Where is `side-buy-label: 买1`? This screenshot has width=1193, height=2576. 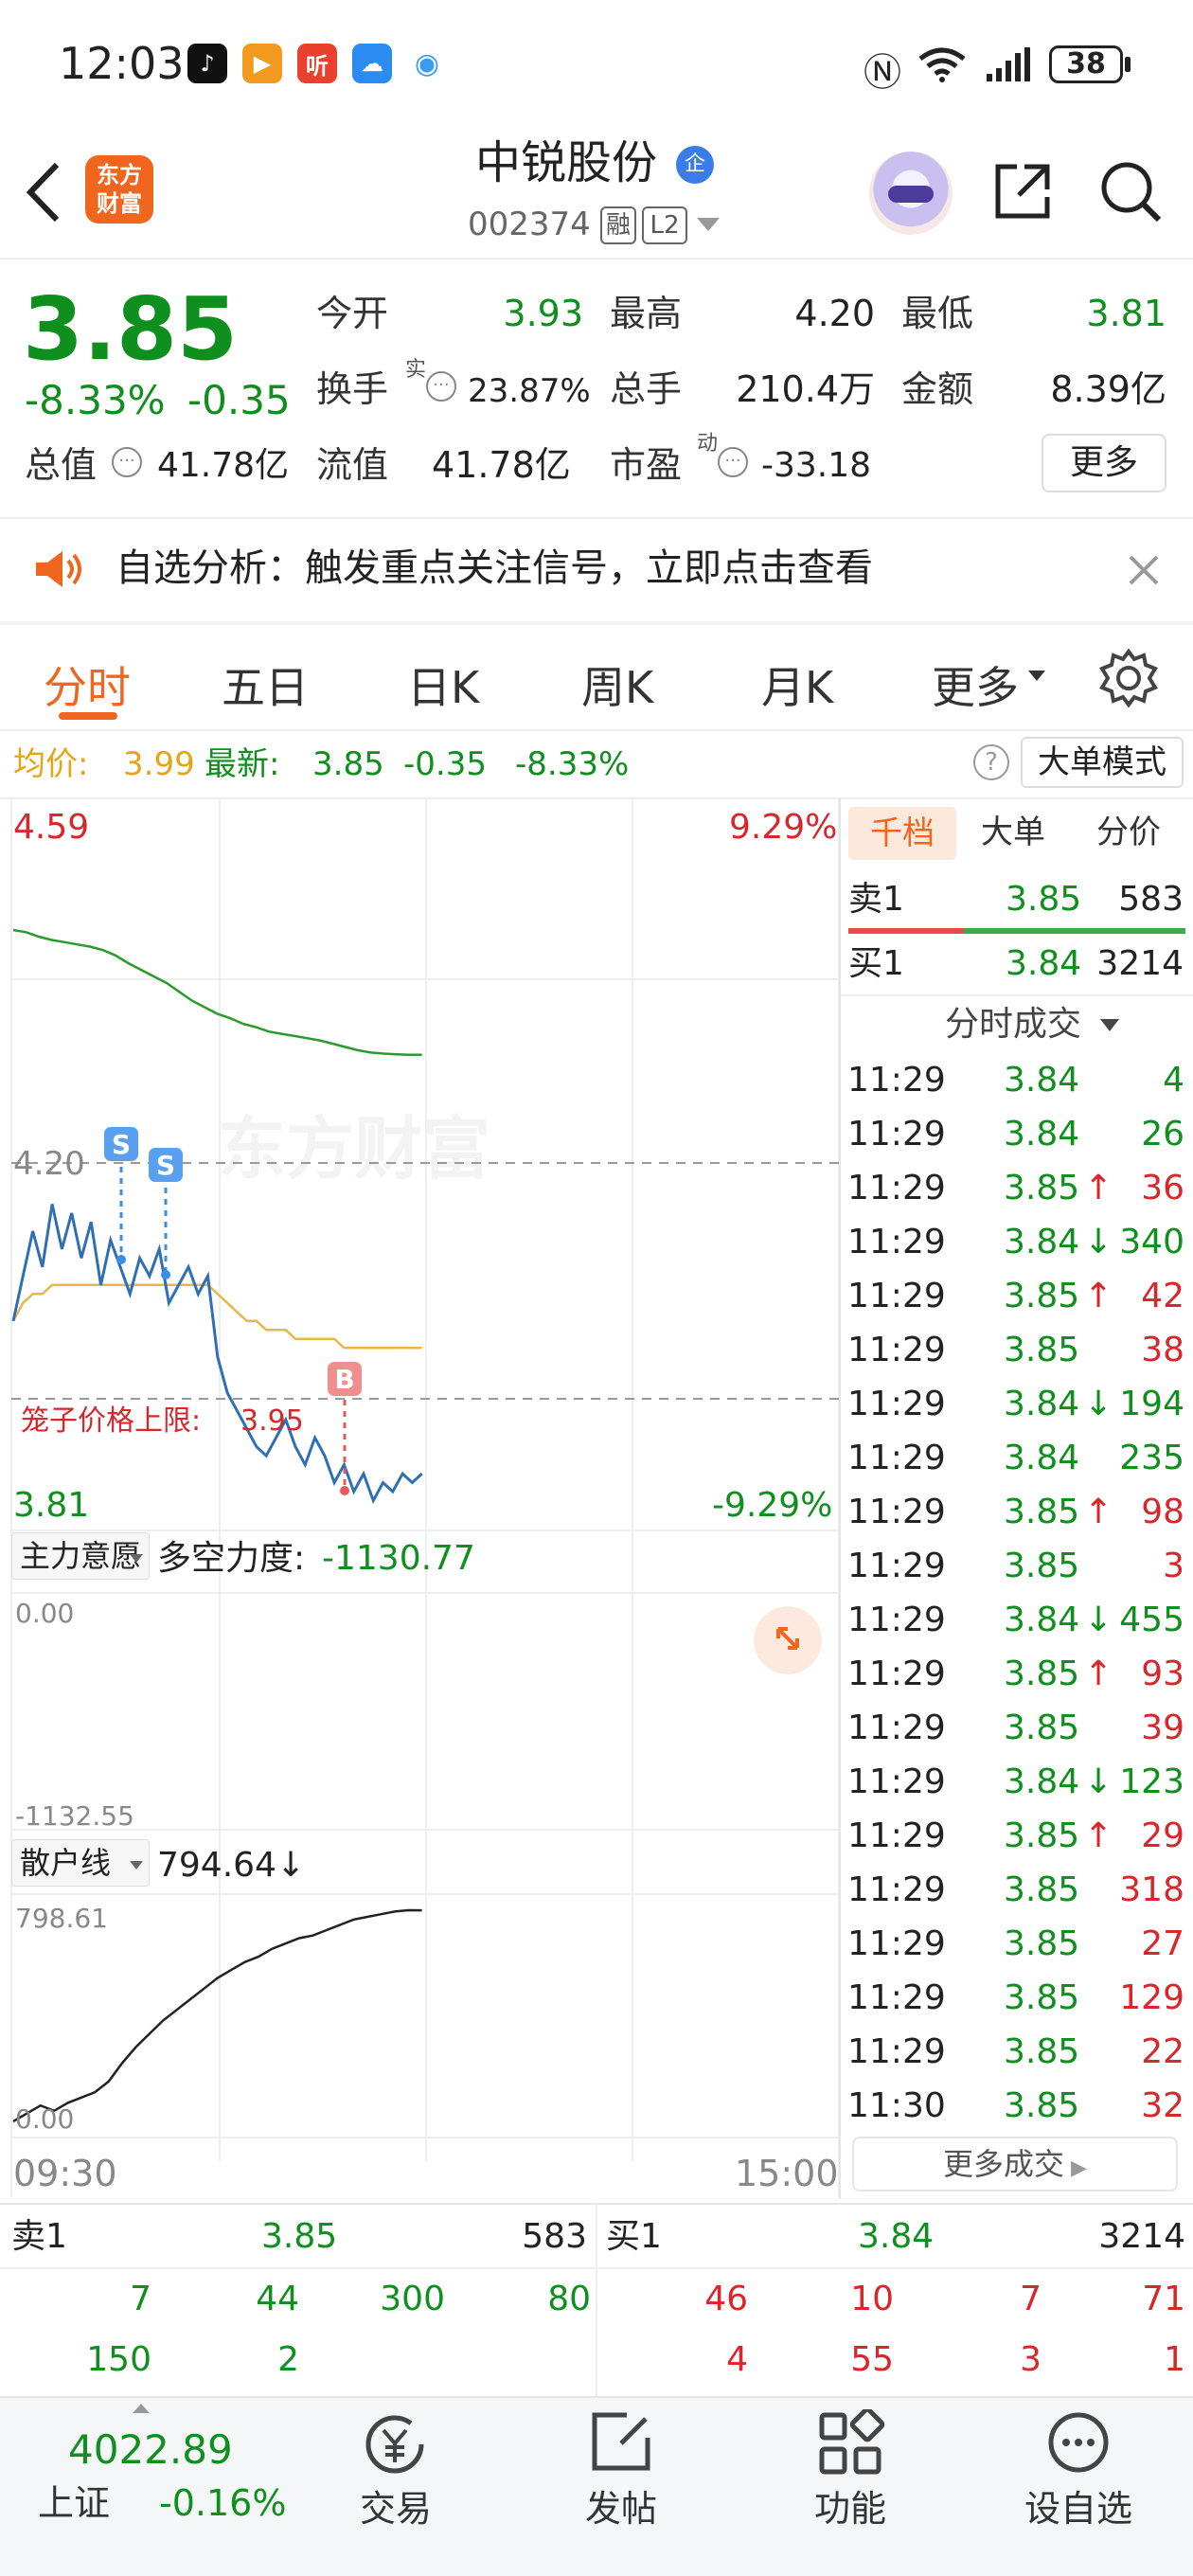
side-buy-label: 买1 is located at coordinates (876, 963).